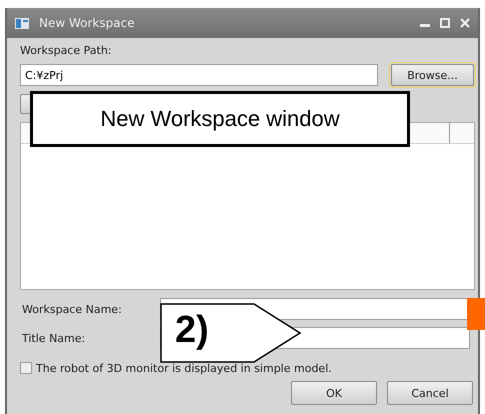 This screenshot has width=485, height=414. Describe the element at coordinates (26, 368) in the screenshot. I see `simple-model-checkbox` at that location.